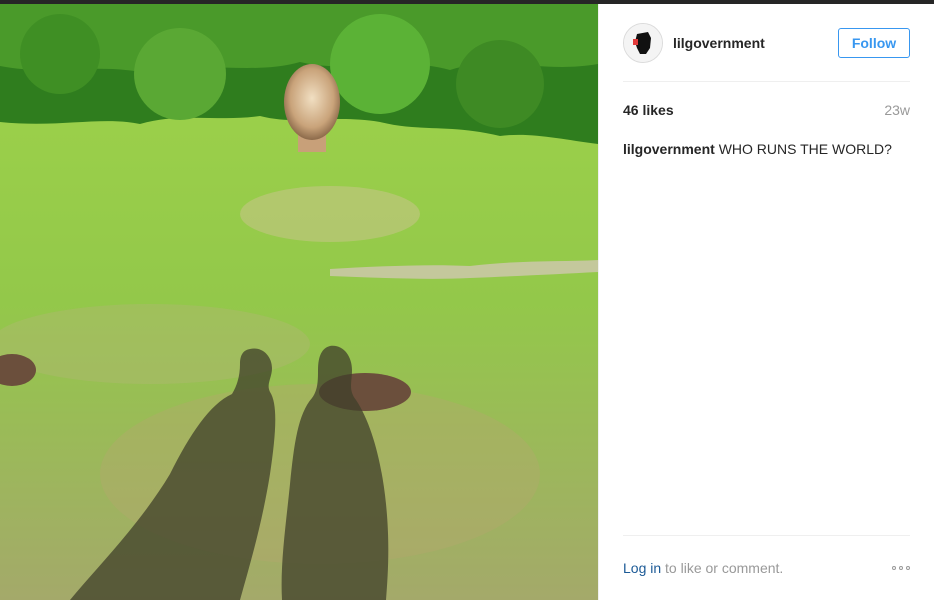 This screenshot has height=600, width=934. What do you see at coordinates (648, 110) in the screenshot?
I see `likes-count: 46 likes` at bounding box center [648, 110].